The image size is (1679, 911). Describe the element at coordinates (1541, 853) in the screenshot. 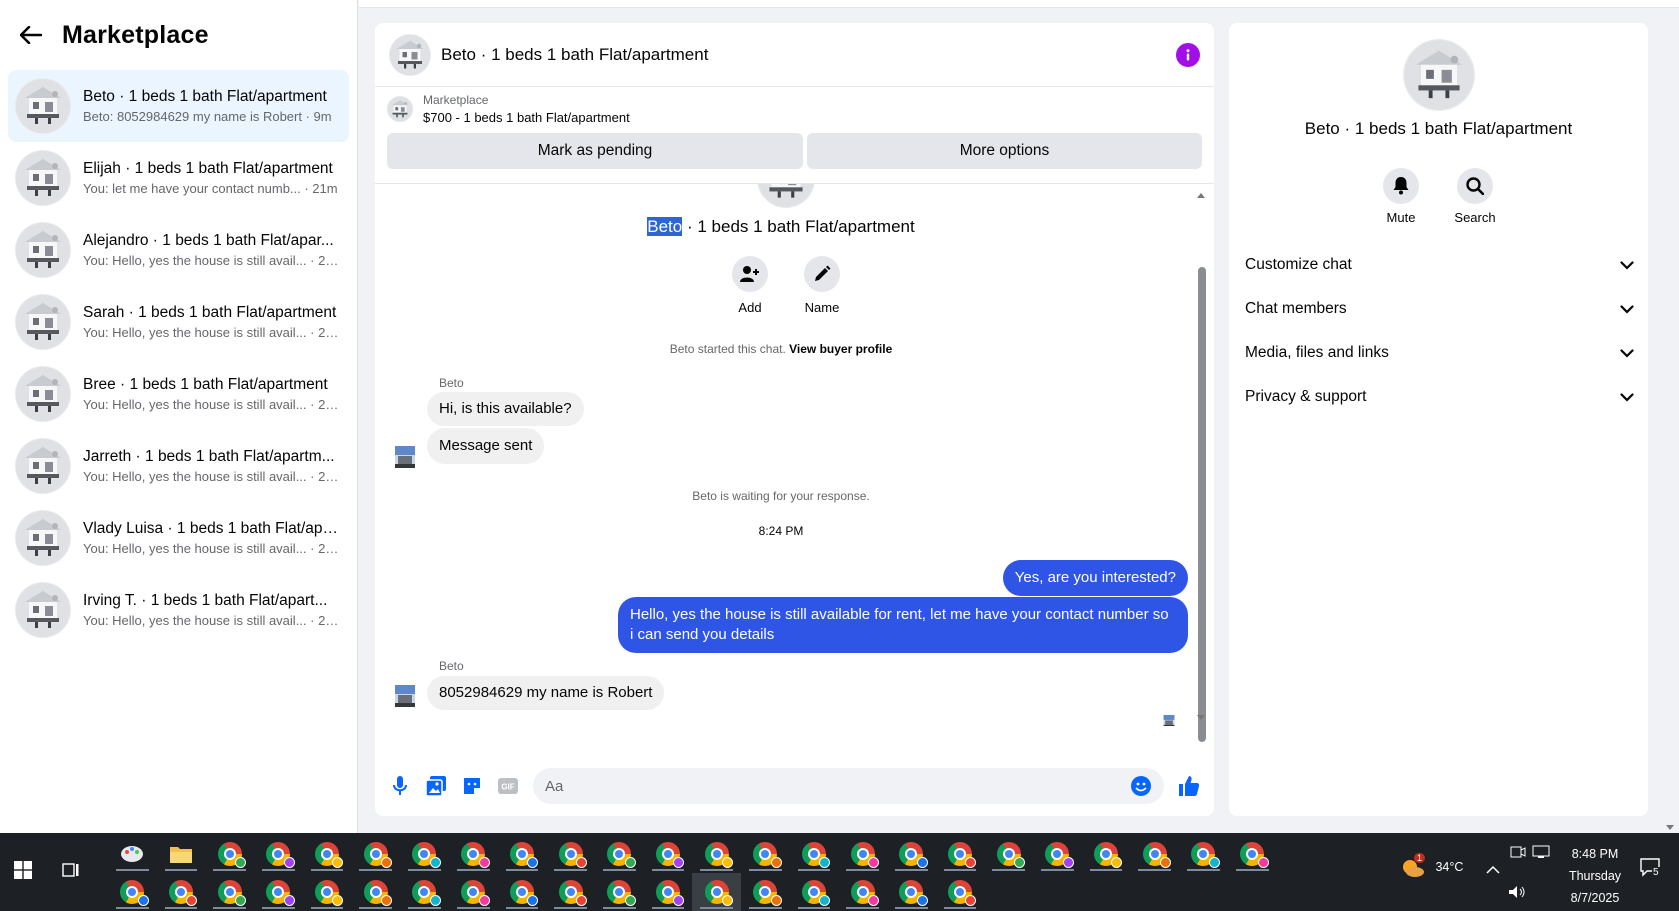

I see `network-icon` at that location.